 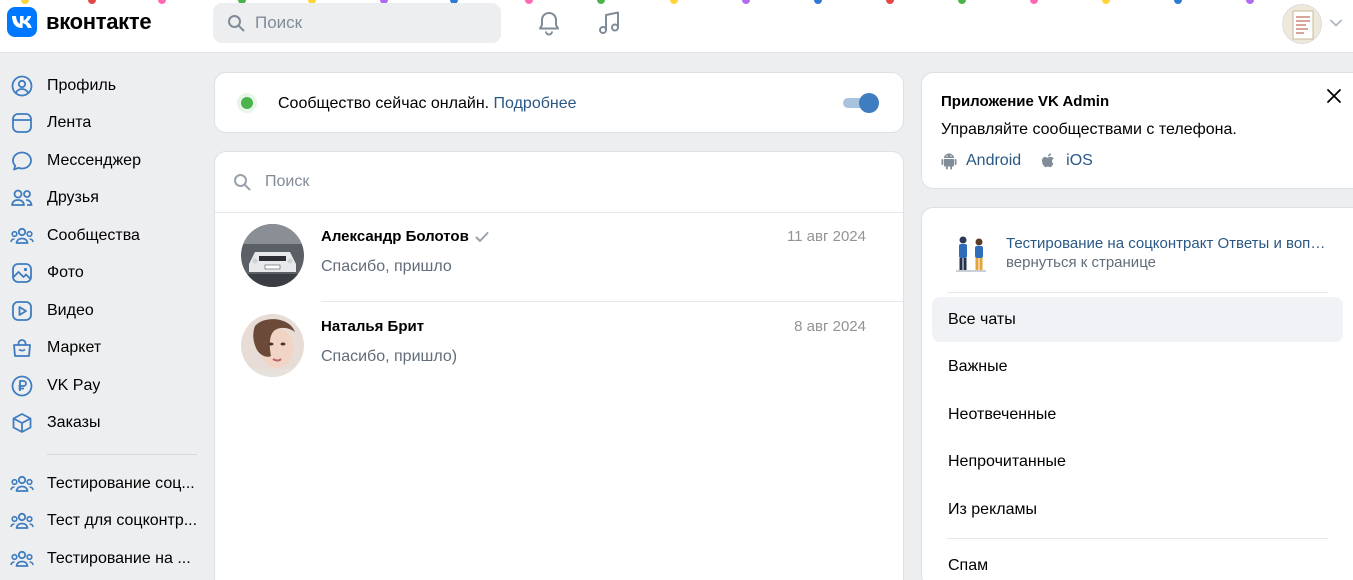 I want to click on chat-date: 11 авг 2024, so click(x=826, y=236).